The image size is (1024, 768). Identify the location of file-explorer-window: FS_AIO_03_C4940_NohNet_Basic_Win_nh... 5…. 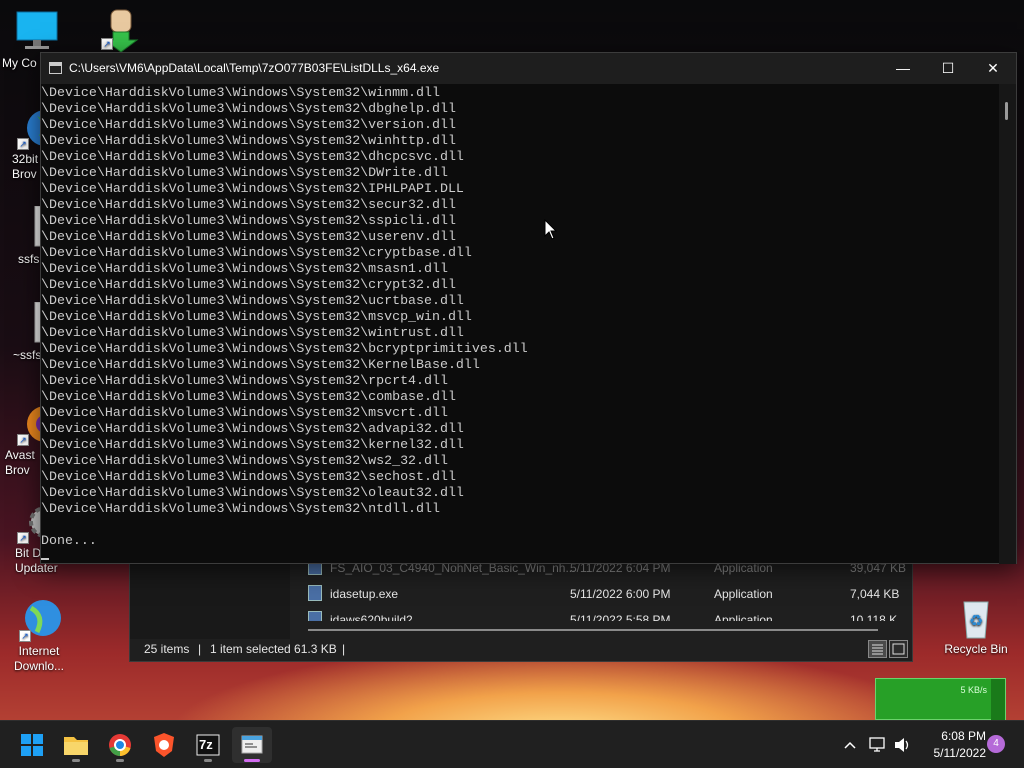
(521, 610).